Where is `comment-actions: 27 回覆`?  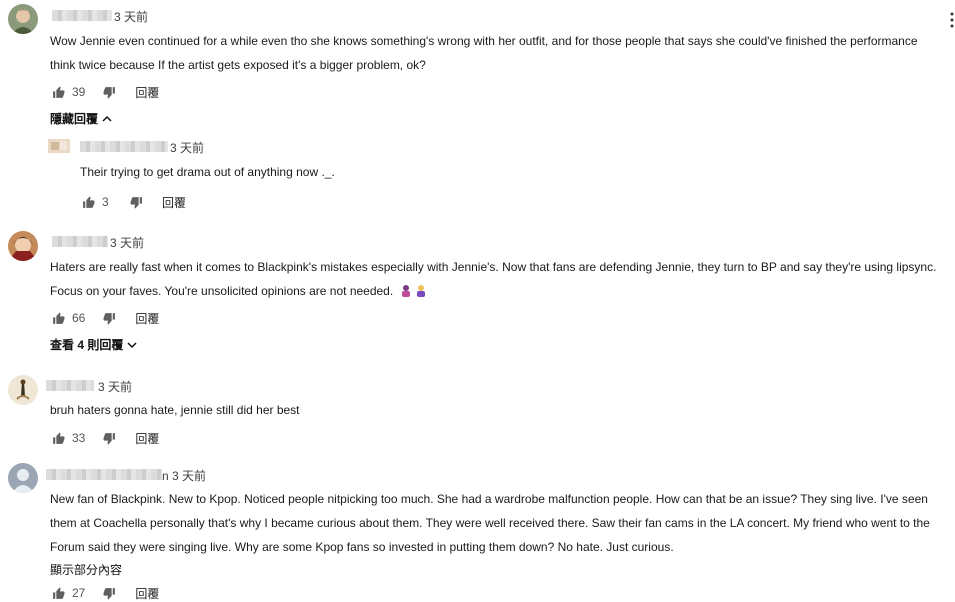
comment-actions: 27 回覆 is located at coordinates (104, 593).